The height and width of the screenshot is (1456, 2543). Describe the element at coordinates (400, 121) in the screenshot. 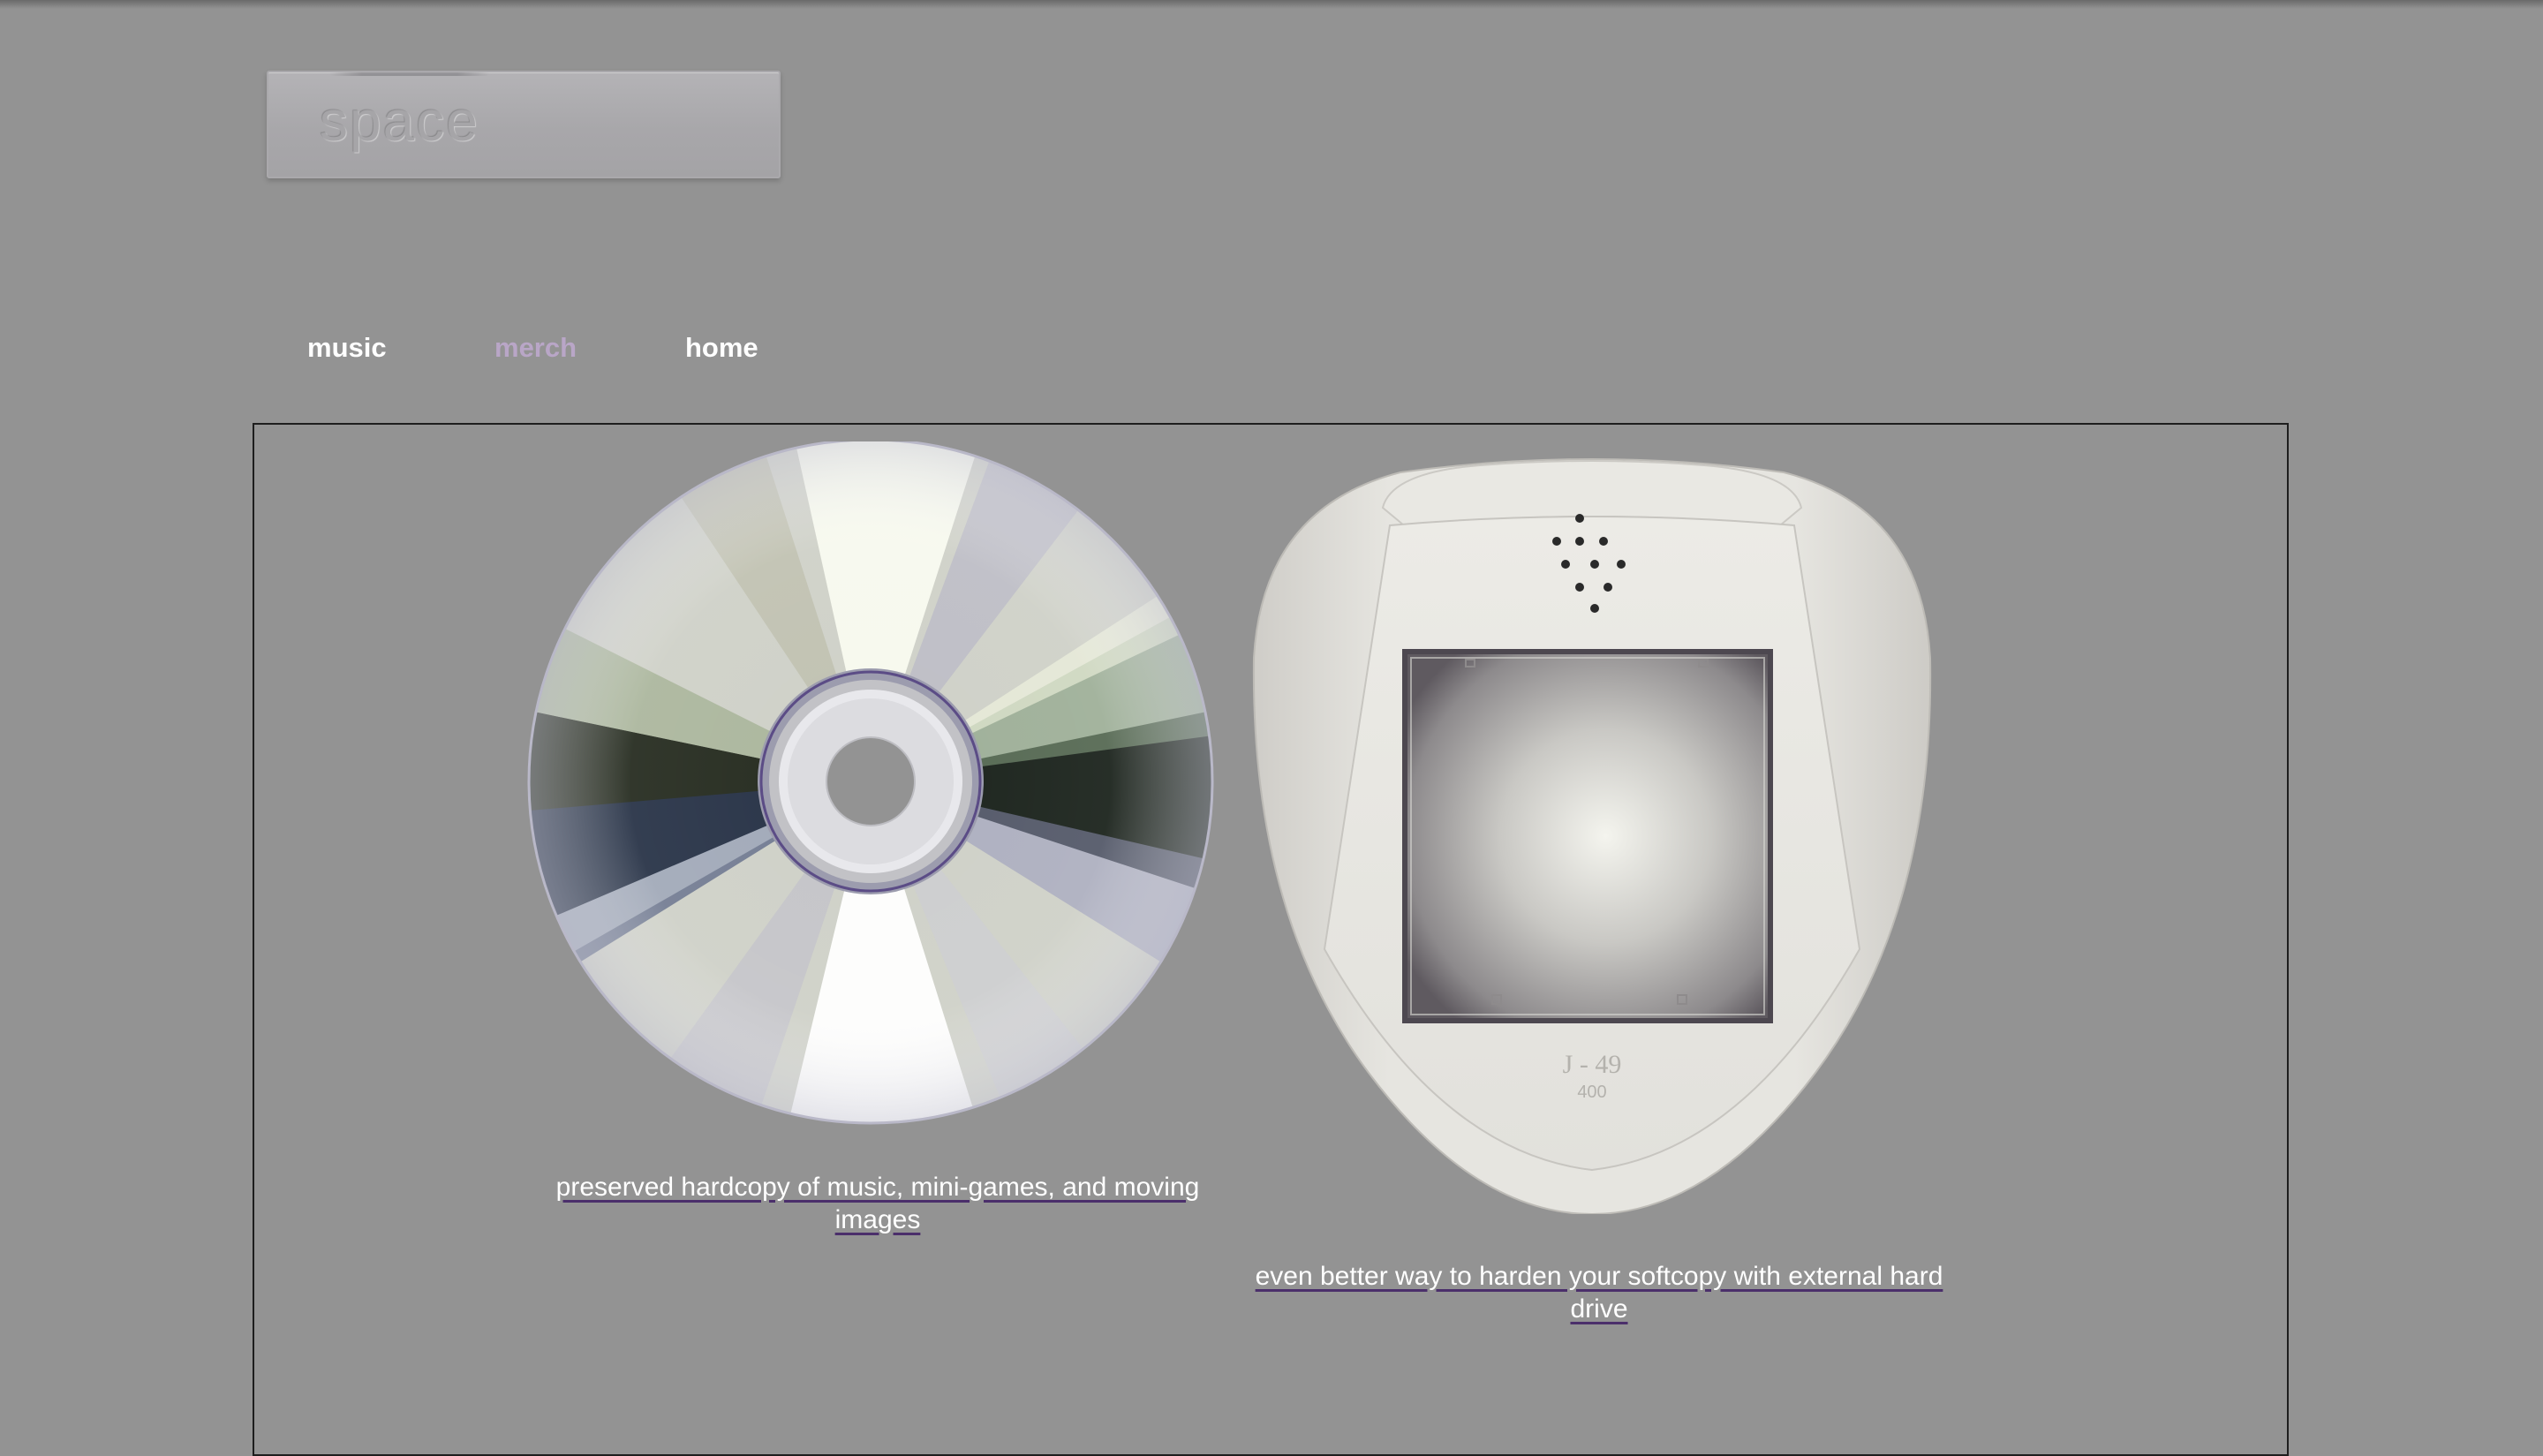

I see `logo-text: space` at that location.